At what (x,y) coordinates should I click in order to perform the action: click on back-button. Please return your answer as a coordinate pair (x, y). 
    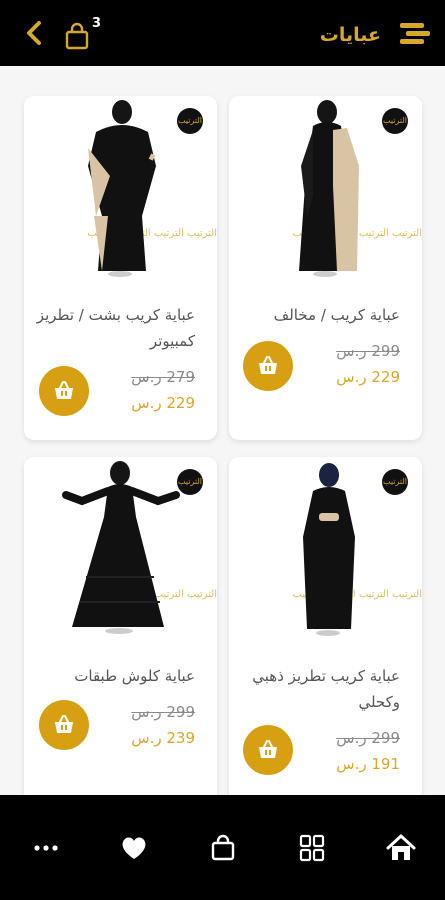
    Looking at the image, I should click on (35, 33).